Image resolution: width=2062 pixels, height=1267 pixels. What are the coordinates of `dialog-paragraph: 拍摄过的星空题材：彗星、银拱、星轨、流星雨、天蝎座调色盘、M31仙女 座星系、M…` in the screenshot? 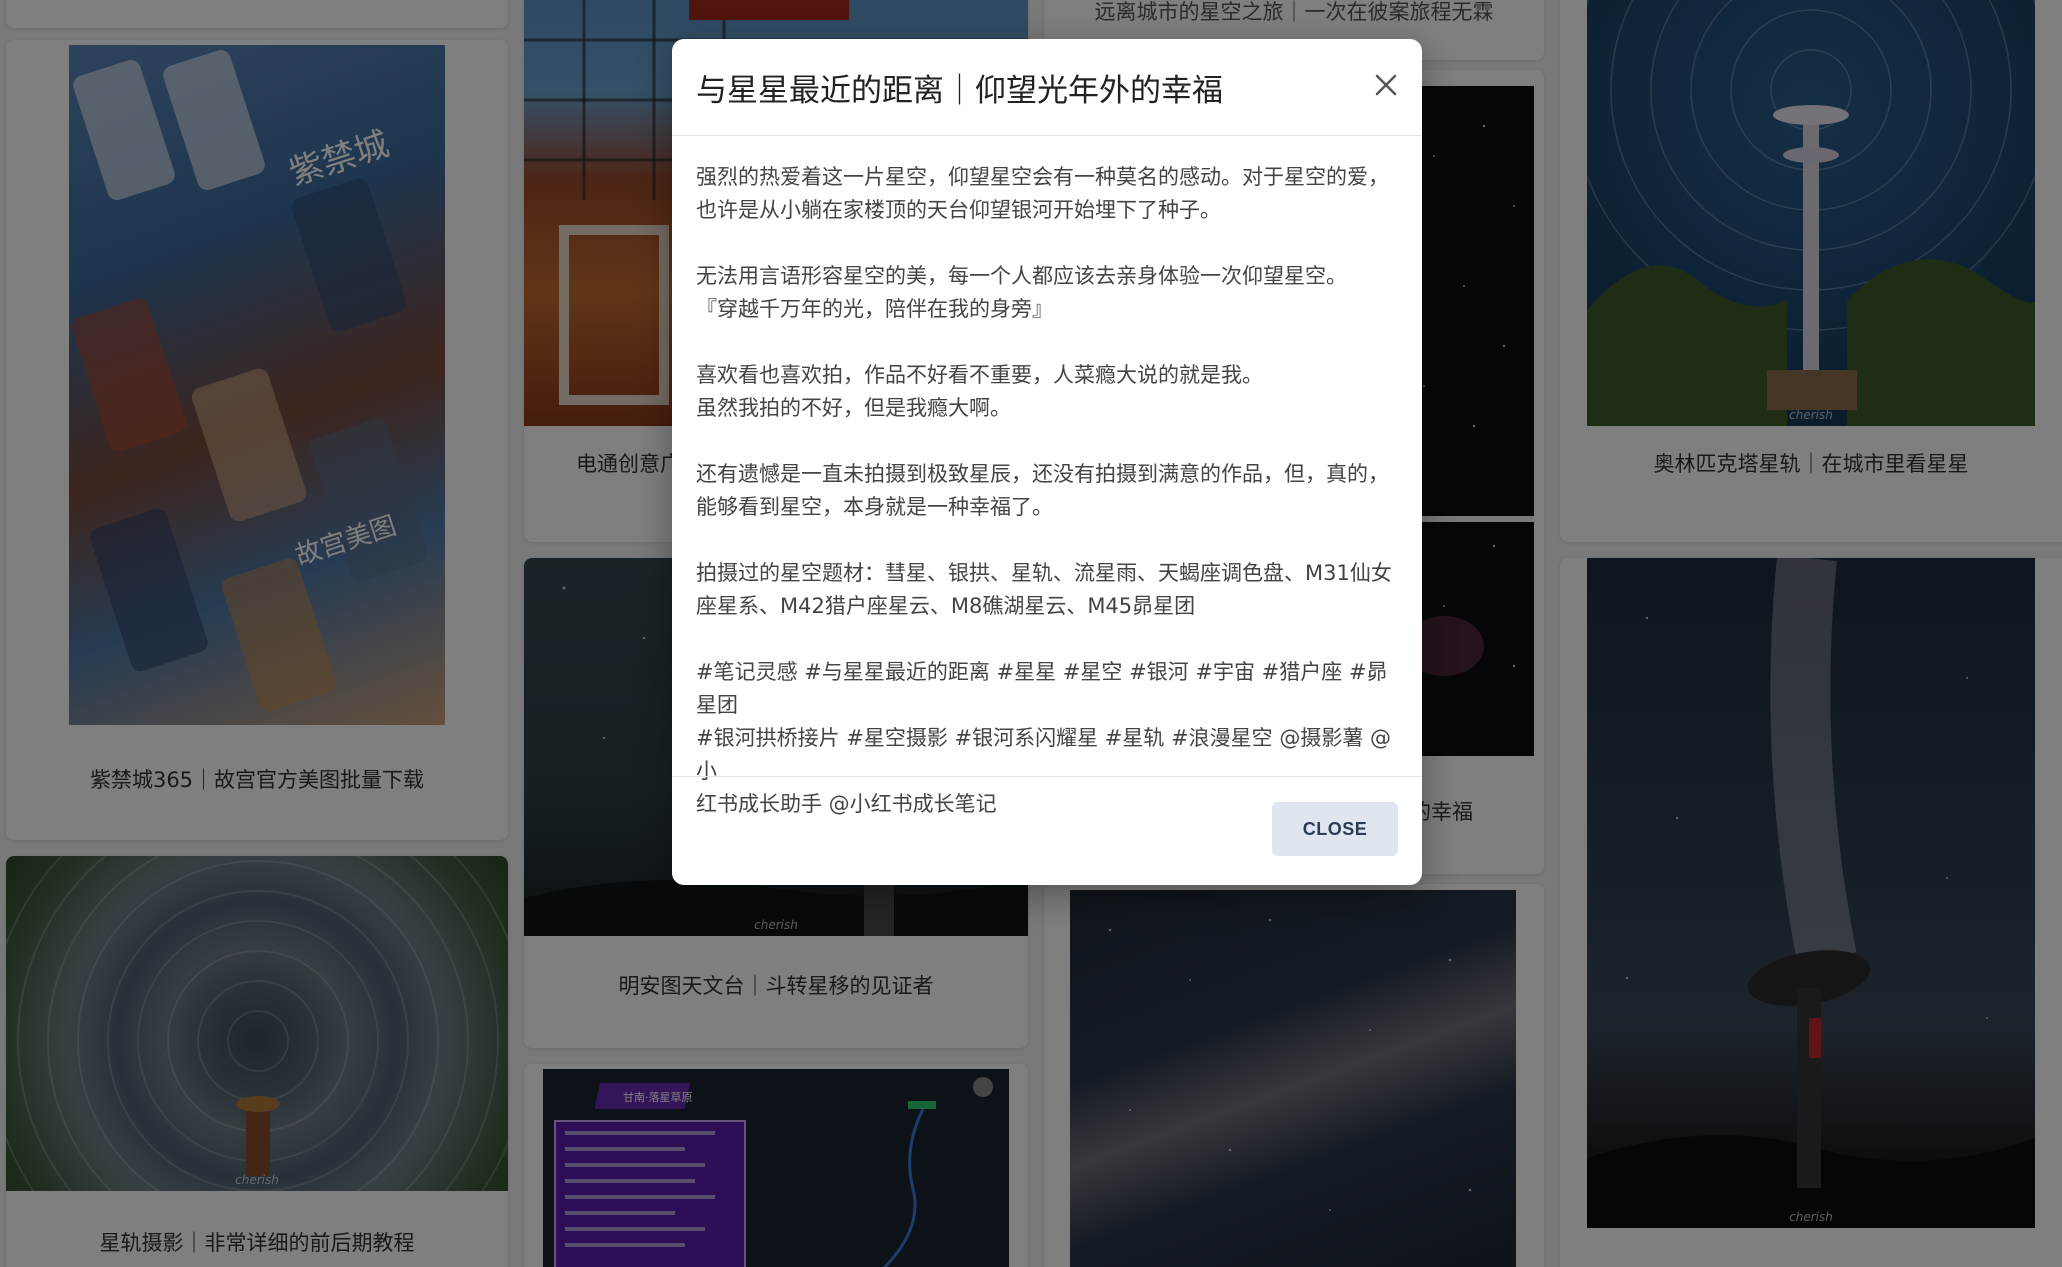 It's located at (1044, 589).